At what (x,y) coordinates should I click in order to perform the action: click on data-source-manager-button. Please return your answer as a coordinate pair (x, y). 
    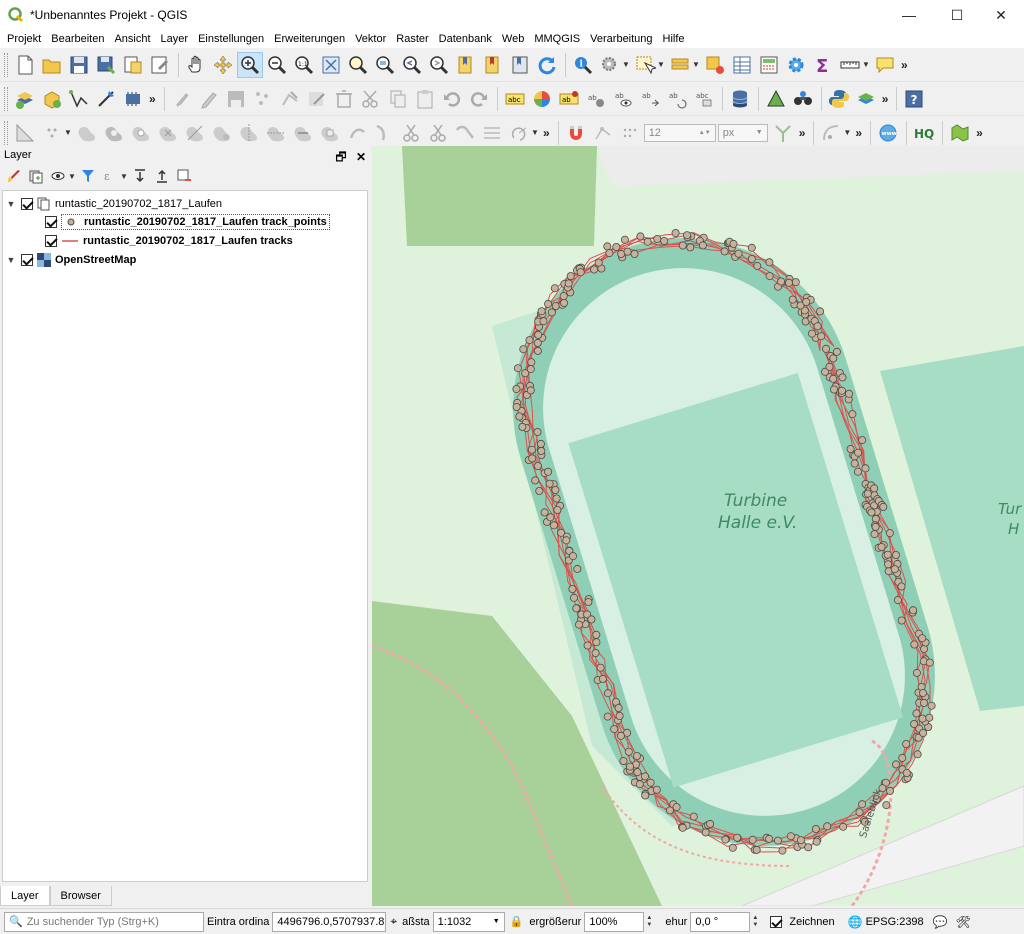
    Looking at the image, I should click on (25, 99).